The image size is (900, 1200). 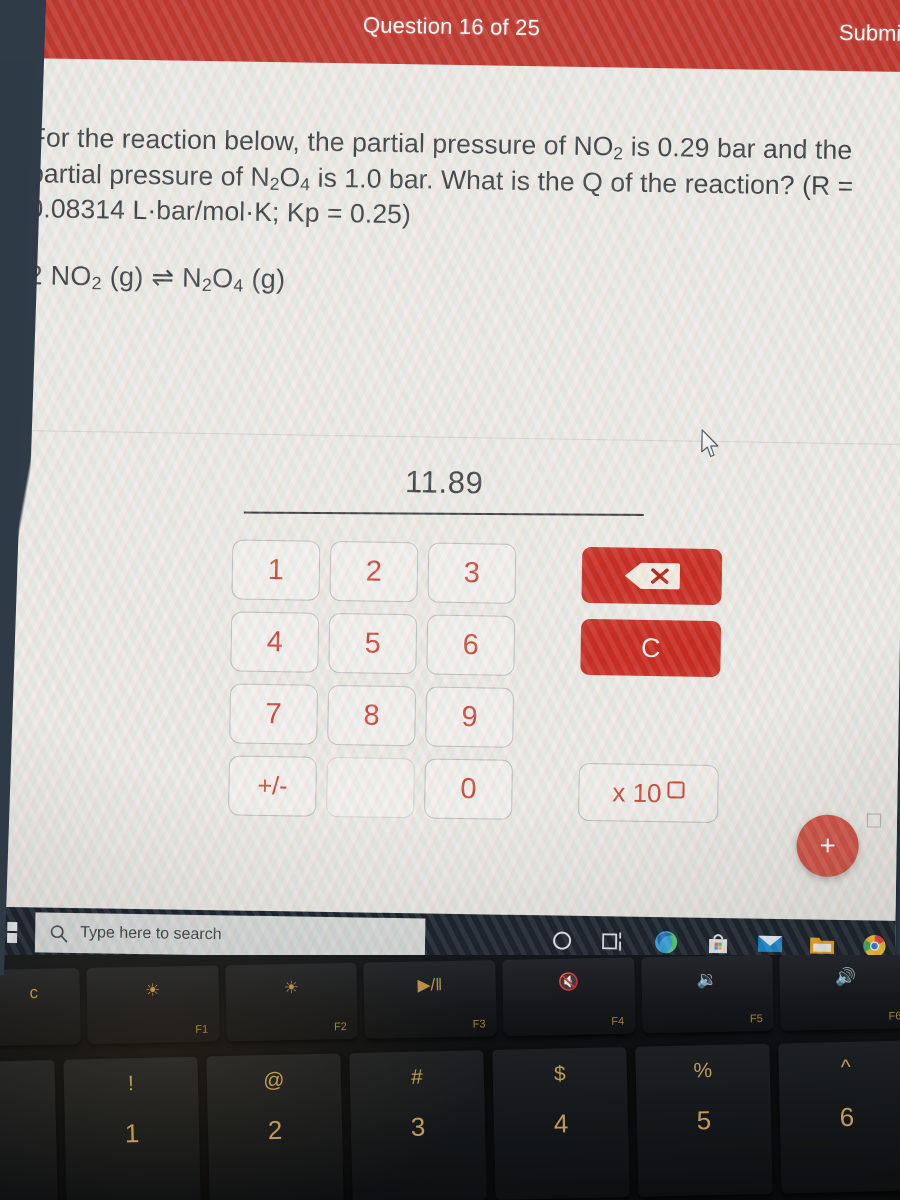 I want to click on f4-label: F4, so click(x=618, y=1021).